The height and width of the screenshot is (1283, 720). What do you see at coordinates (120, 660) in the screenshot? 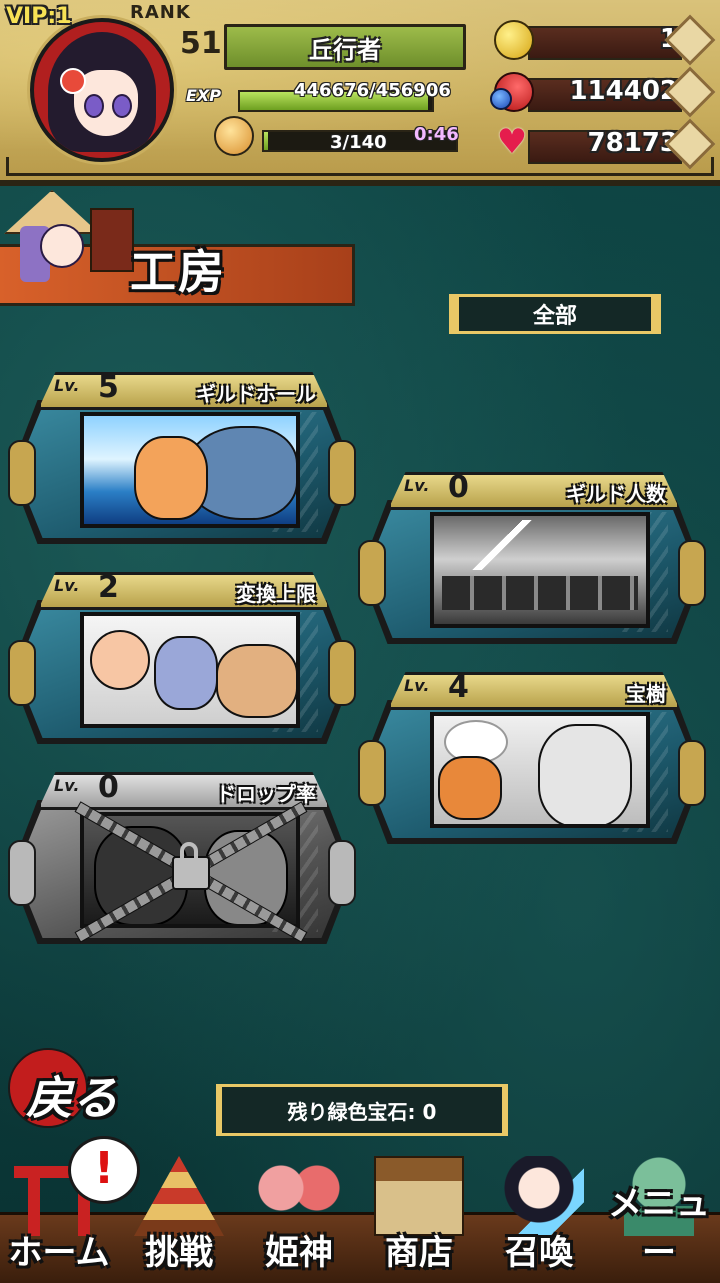
I see `monk-figure` at bounding box center [120, 660].